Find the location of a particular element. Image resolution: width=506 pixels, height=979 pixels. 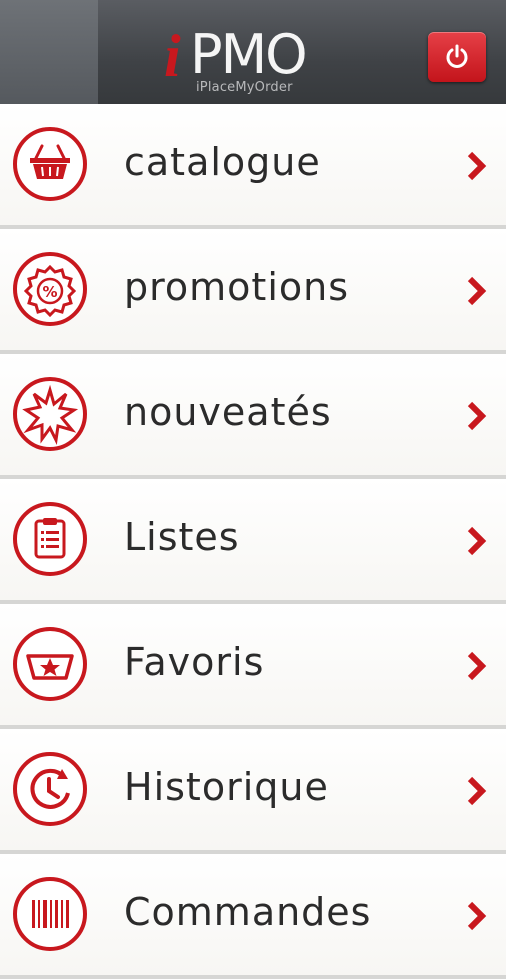

menu-item-commandes: Commandes is located at coordinates (253, 916).